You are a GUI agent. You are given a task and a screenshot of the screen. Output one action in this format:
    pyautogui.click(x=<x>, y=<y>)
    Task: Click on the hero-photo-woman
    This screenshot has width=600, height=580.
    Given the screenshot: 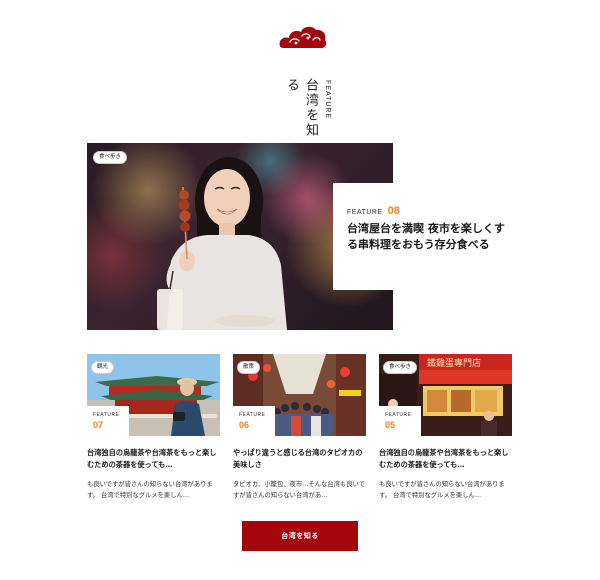 What is the action you would take?
    pyautogui.click(x=222, y=243)
    